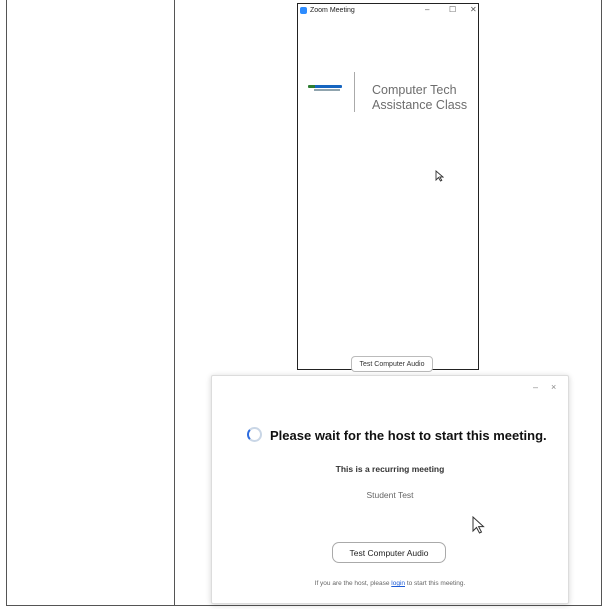  I want to click on test-computer-audio-button: Test Computer Audio, so click(392, 364).